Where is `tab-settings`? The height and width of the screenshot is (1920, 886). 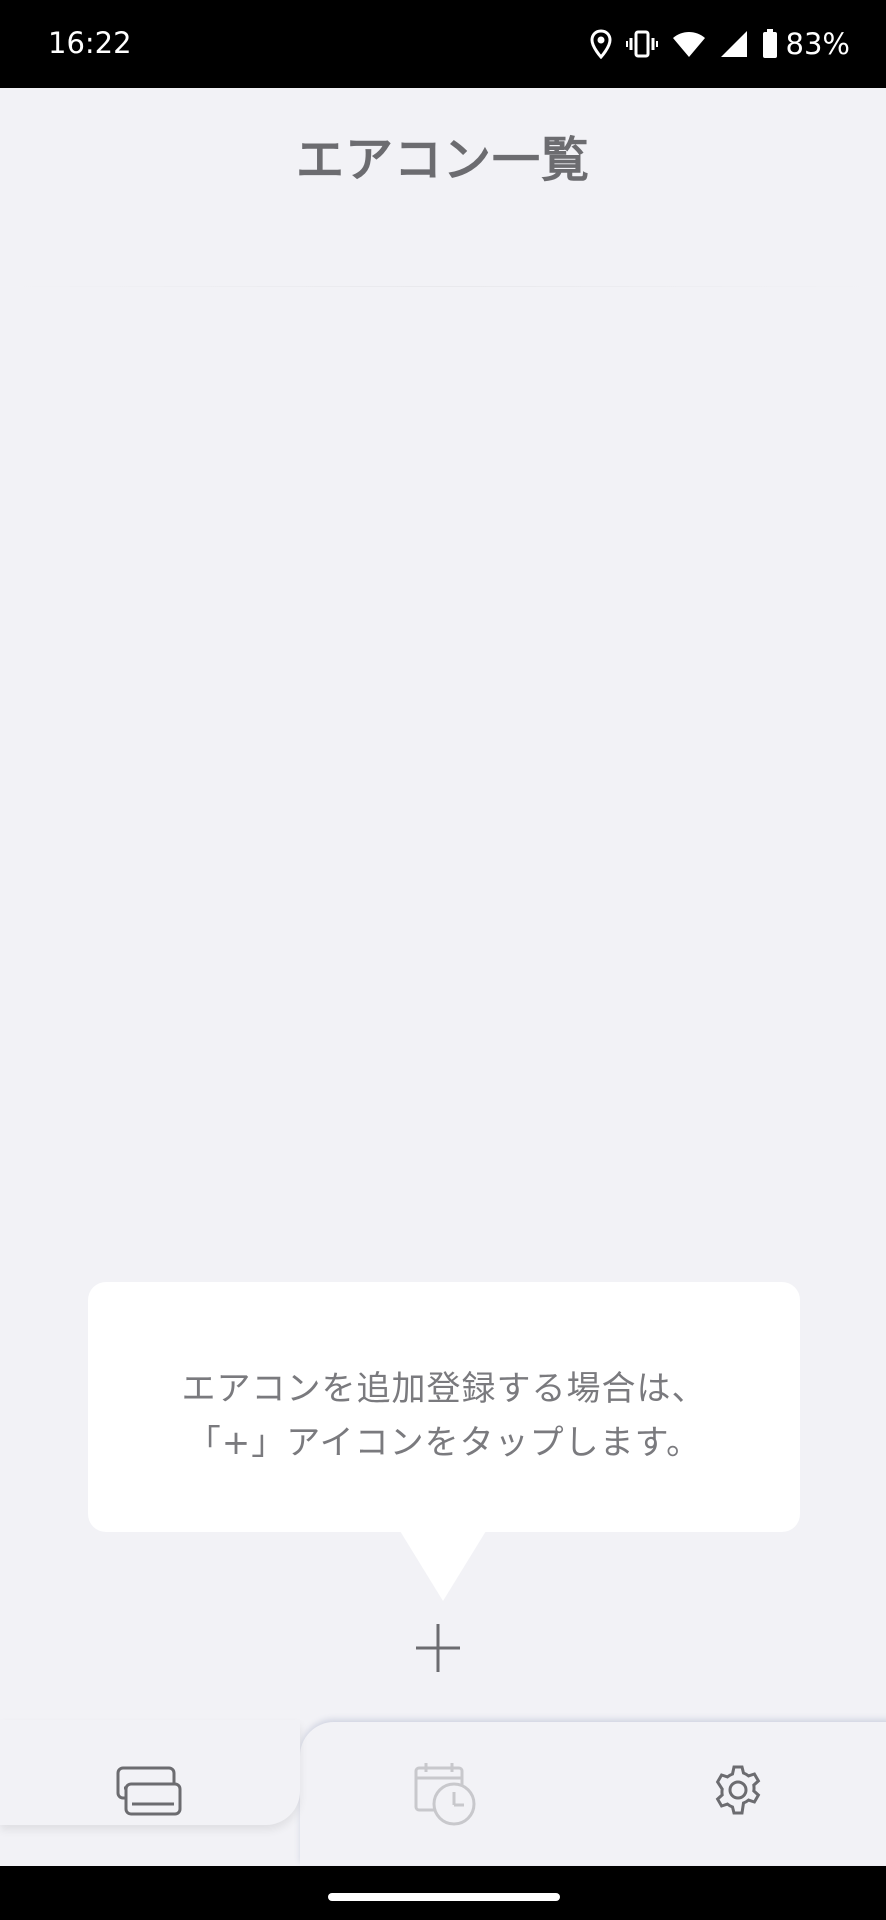
tab-settings is located at coordinates (740, 1795).